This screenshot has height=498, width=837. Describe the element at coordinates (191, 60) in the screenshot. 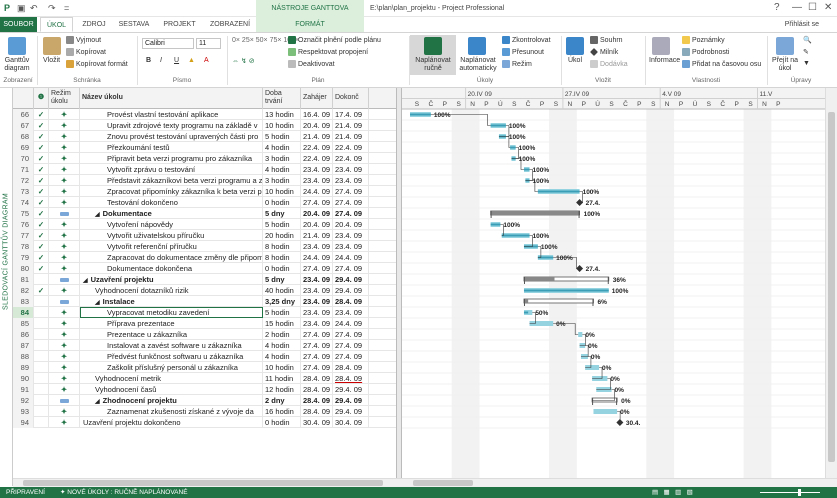

I see `highlight-color-icon: ▲` at that location.